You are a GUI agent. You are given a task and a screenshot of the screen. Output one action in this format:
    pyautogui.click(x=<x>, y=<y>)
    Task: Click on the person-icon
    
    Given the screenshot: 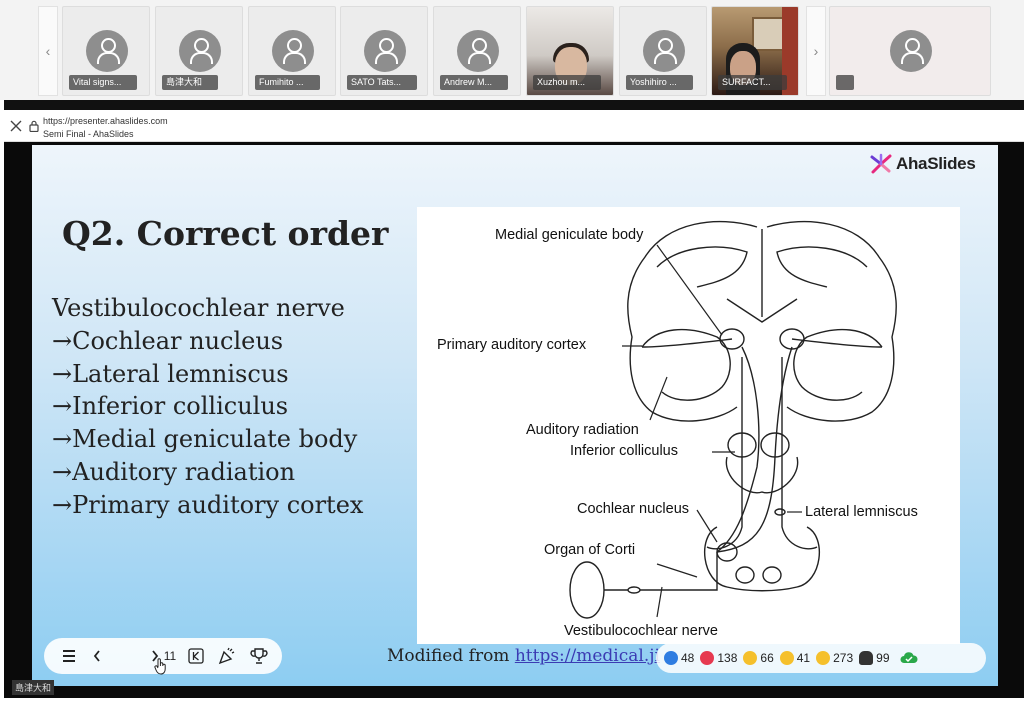 What is the action you would take?
    pyautogui.click(x=866, y=658)
    